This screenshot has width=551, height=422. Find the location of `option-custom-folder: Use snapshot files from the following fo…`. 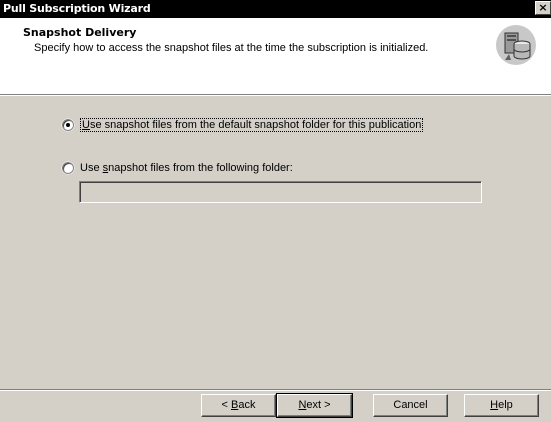

option-custom-folder: Use snapshot files from the following fo… is located at coordinates (177, 168).